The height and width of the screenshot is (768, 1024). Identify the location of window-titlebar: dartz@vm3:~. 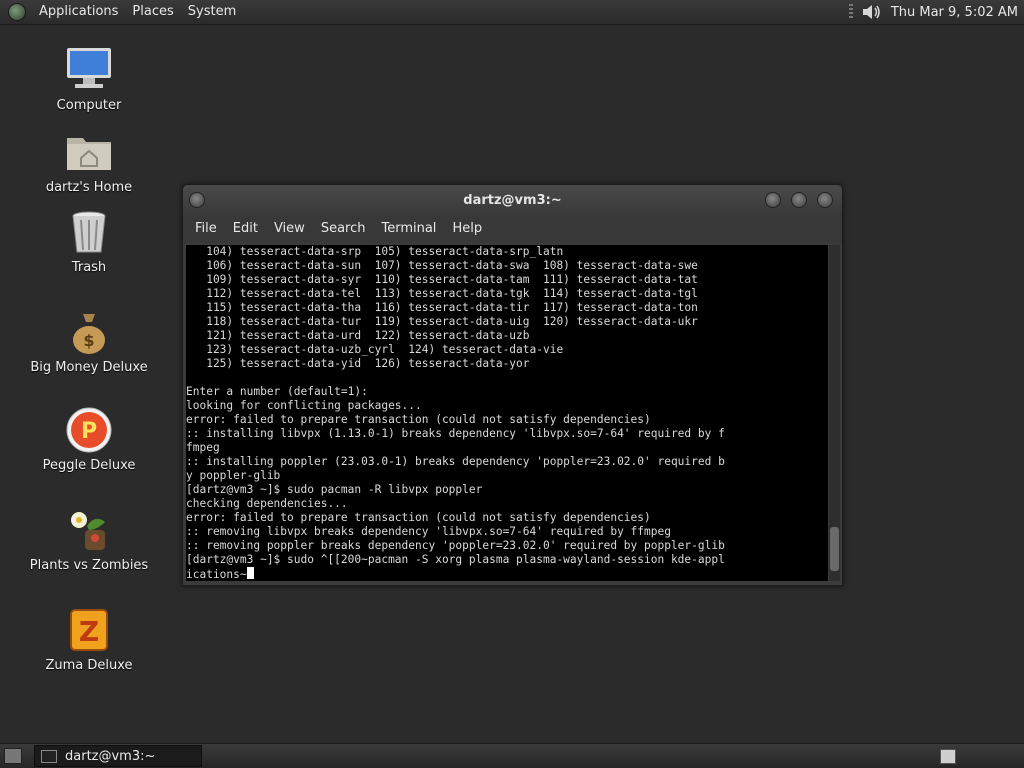
(512, 200).